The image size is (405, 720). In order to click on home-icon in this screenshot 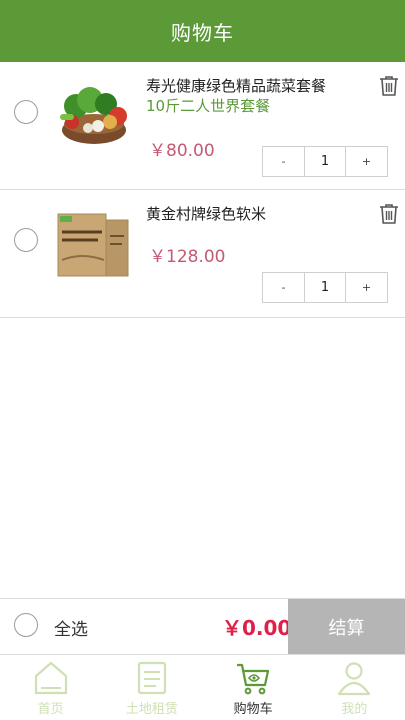, I will do `click(50, 678)`.